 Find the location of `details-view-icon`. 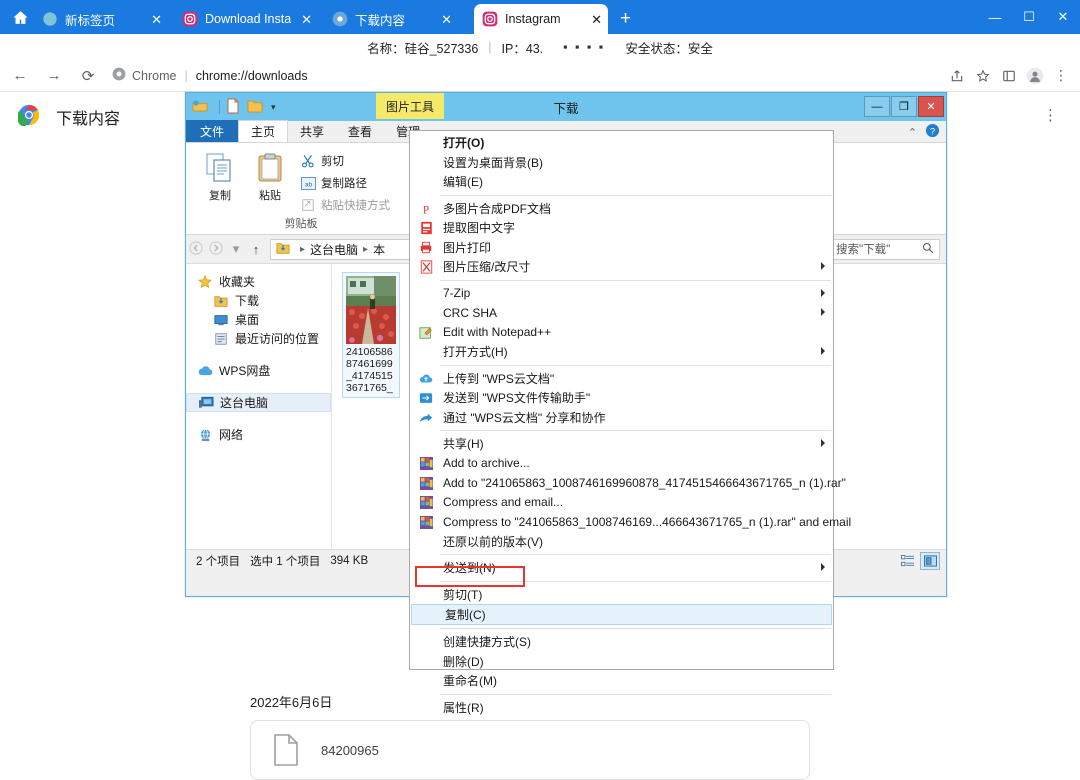

details-view-icon is located at coordinates (908, 561).